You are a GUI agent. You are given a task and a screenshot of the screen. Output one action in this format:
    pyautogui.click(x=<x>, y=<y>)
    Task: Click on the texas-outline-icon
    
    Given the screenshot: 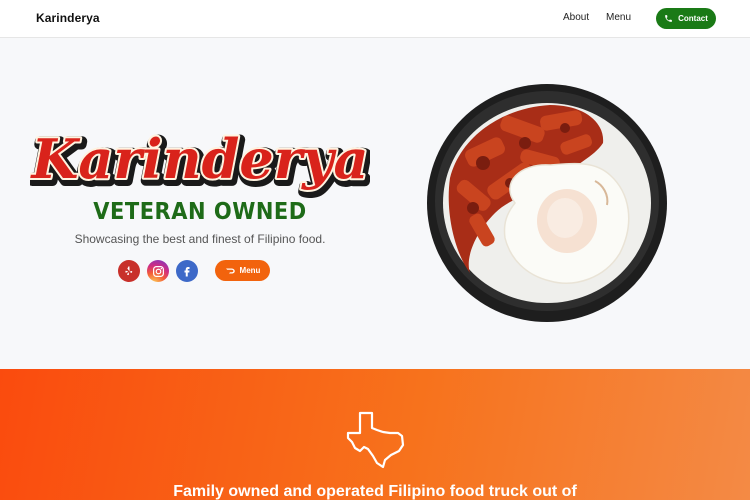 What is the action you would take?
    pyautogui.click(x=375, y=440)
    